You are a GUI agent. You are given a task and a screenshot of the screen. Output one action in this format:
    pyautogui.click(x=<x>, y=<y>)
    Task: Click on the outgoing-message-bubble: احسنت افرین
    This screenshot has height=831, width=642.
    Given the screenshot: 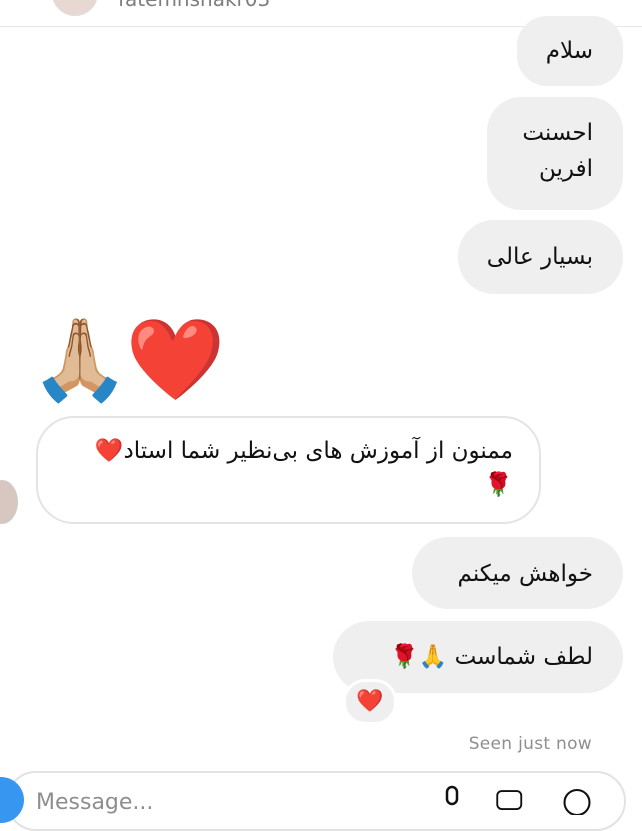 What is the action you would take?
    pyautogui.click(x=555, y=153)
    